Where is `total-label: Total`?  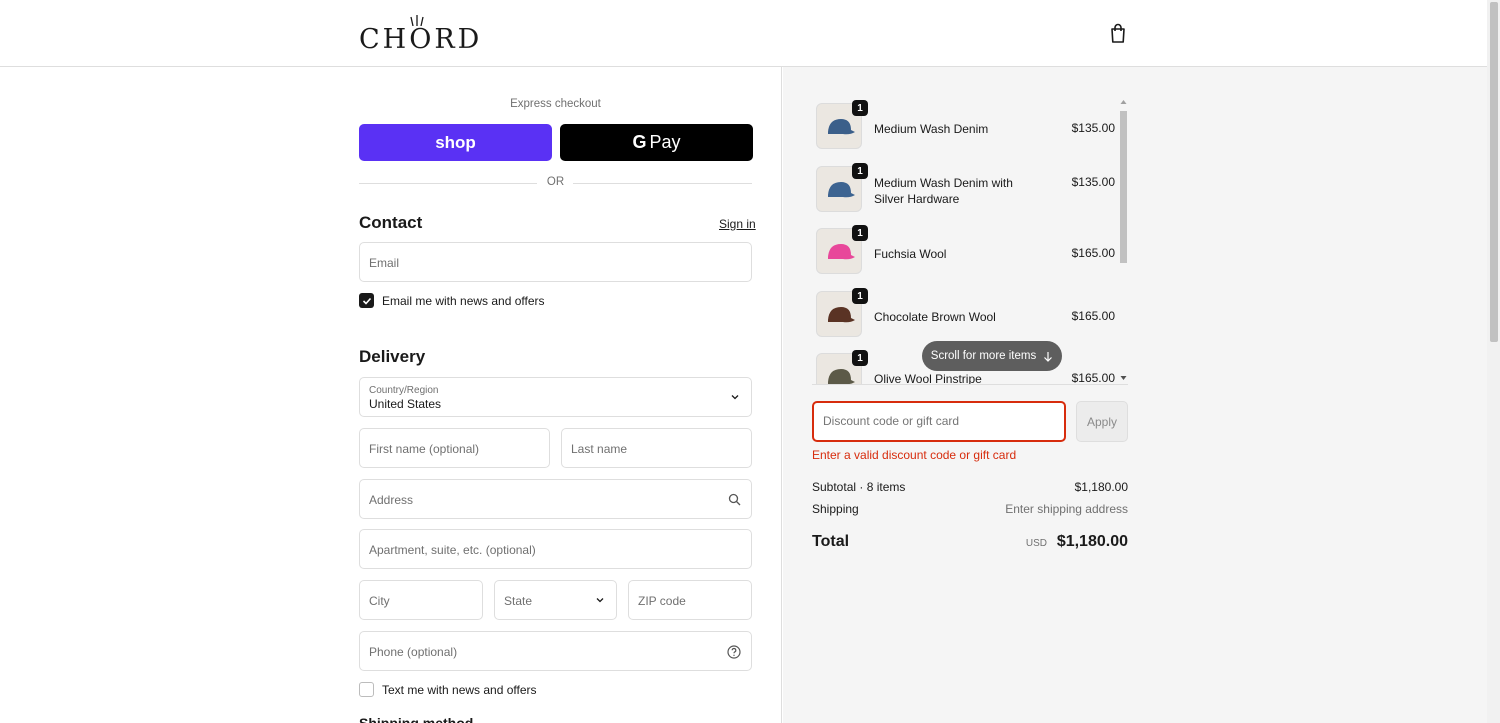 total-label: Total is located at coordinates (831, 541).